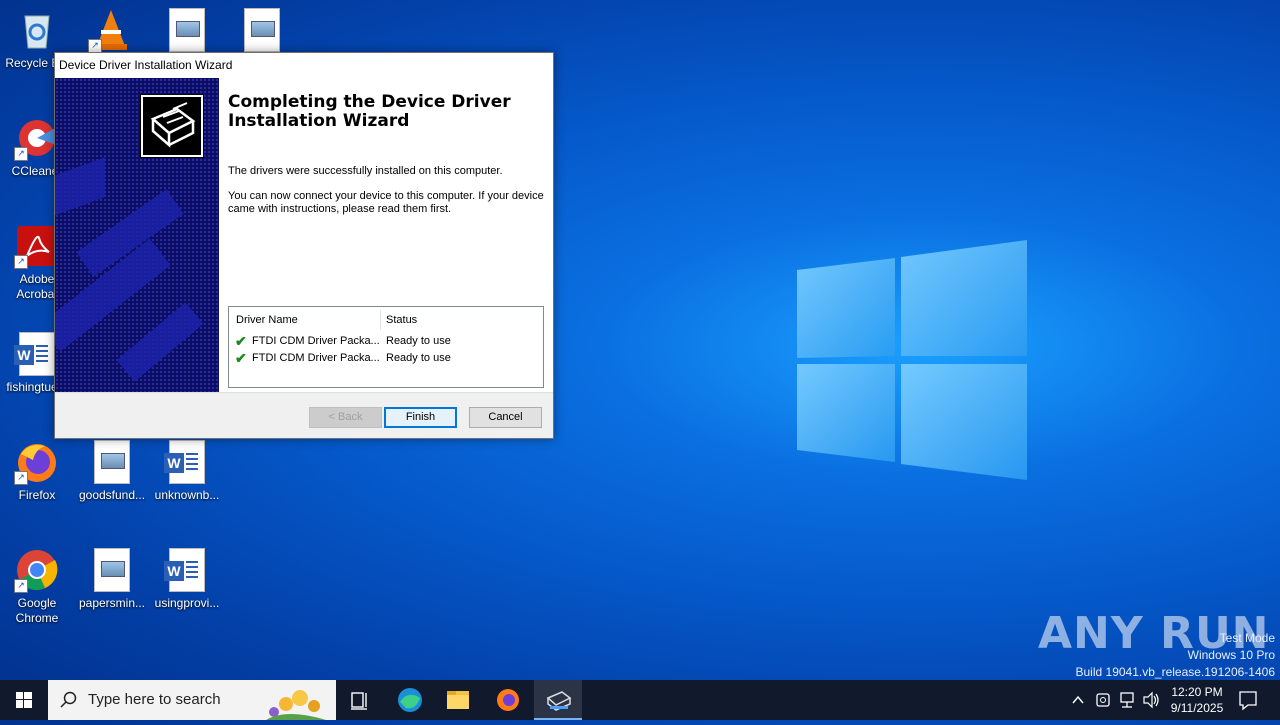 The width and height of the screenshot is (1280, 725). Describe the element at coordinates (68, 699) in the screenshot. I see `search-icon` at that location.